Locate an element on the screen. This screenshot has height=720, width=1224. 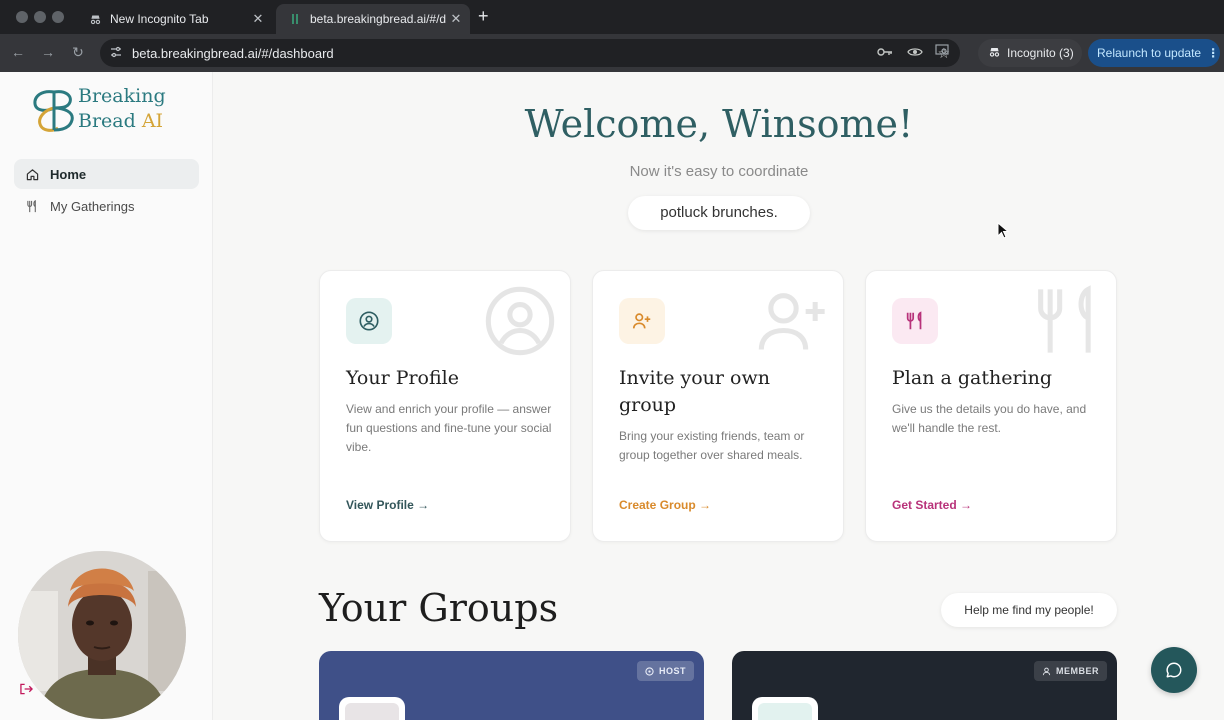
card-title: Plan a gathering is located at coordinates (972, 378).